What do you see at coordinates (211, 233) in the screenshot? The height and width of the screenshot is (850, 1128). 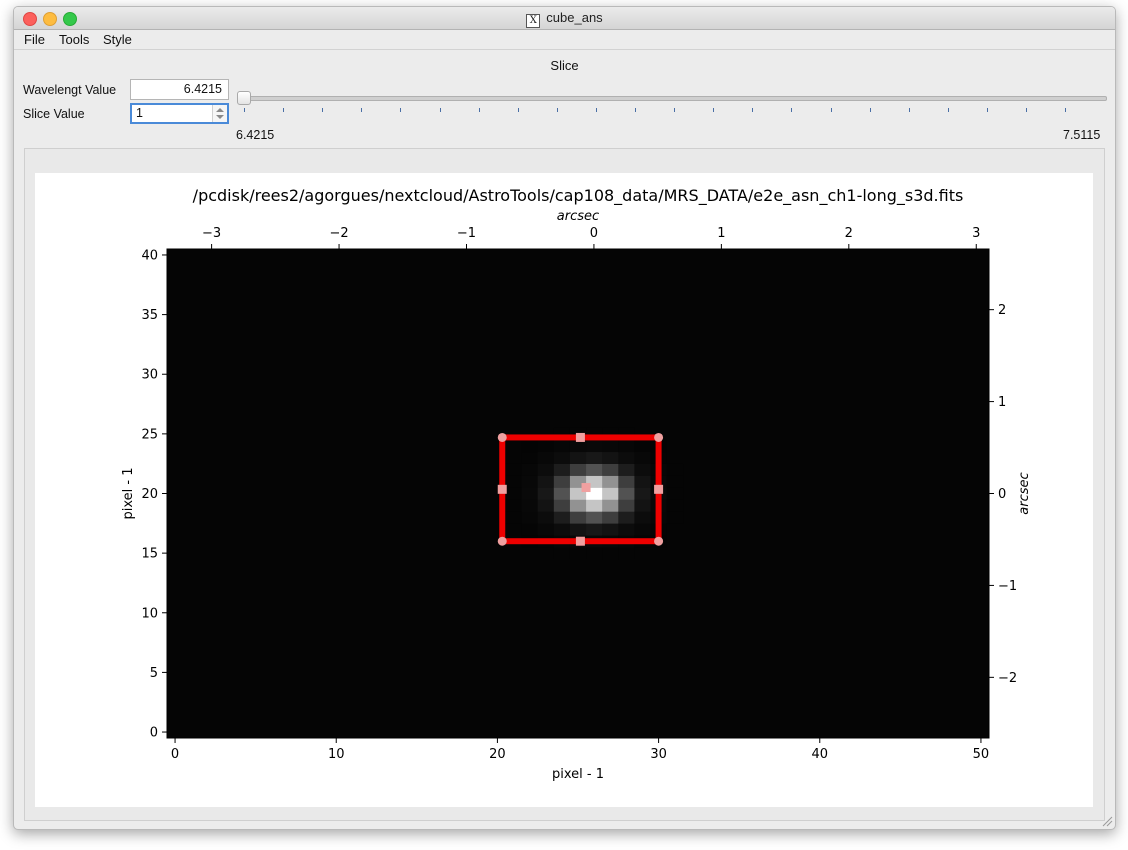 I see `top-x-tick-label: −3` at bounding box center [211, 233].